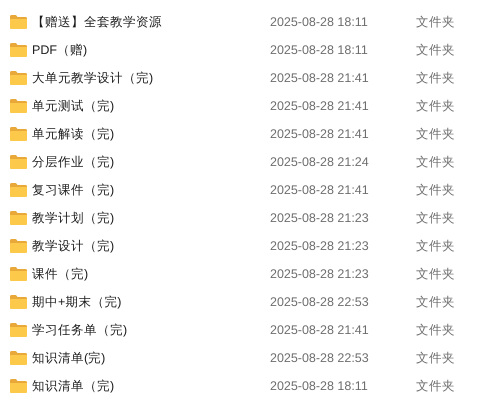  Describe the element at coordinates (146, 190) in the screenshot. I see `file-name: 复习课件（完)` at that location.